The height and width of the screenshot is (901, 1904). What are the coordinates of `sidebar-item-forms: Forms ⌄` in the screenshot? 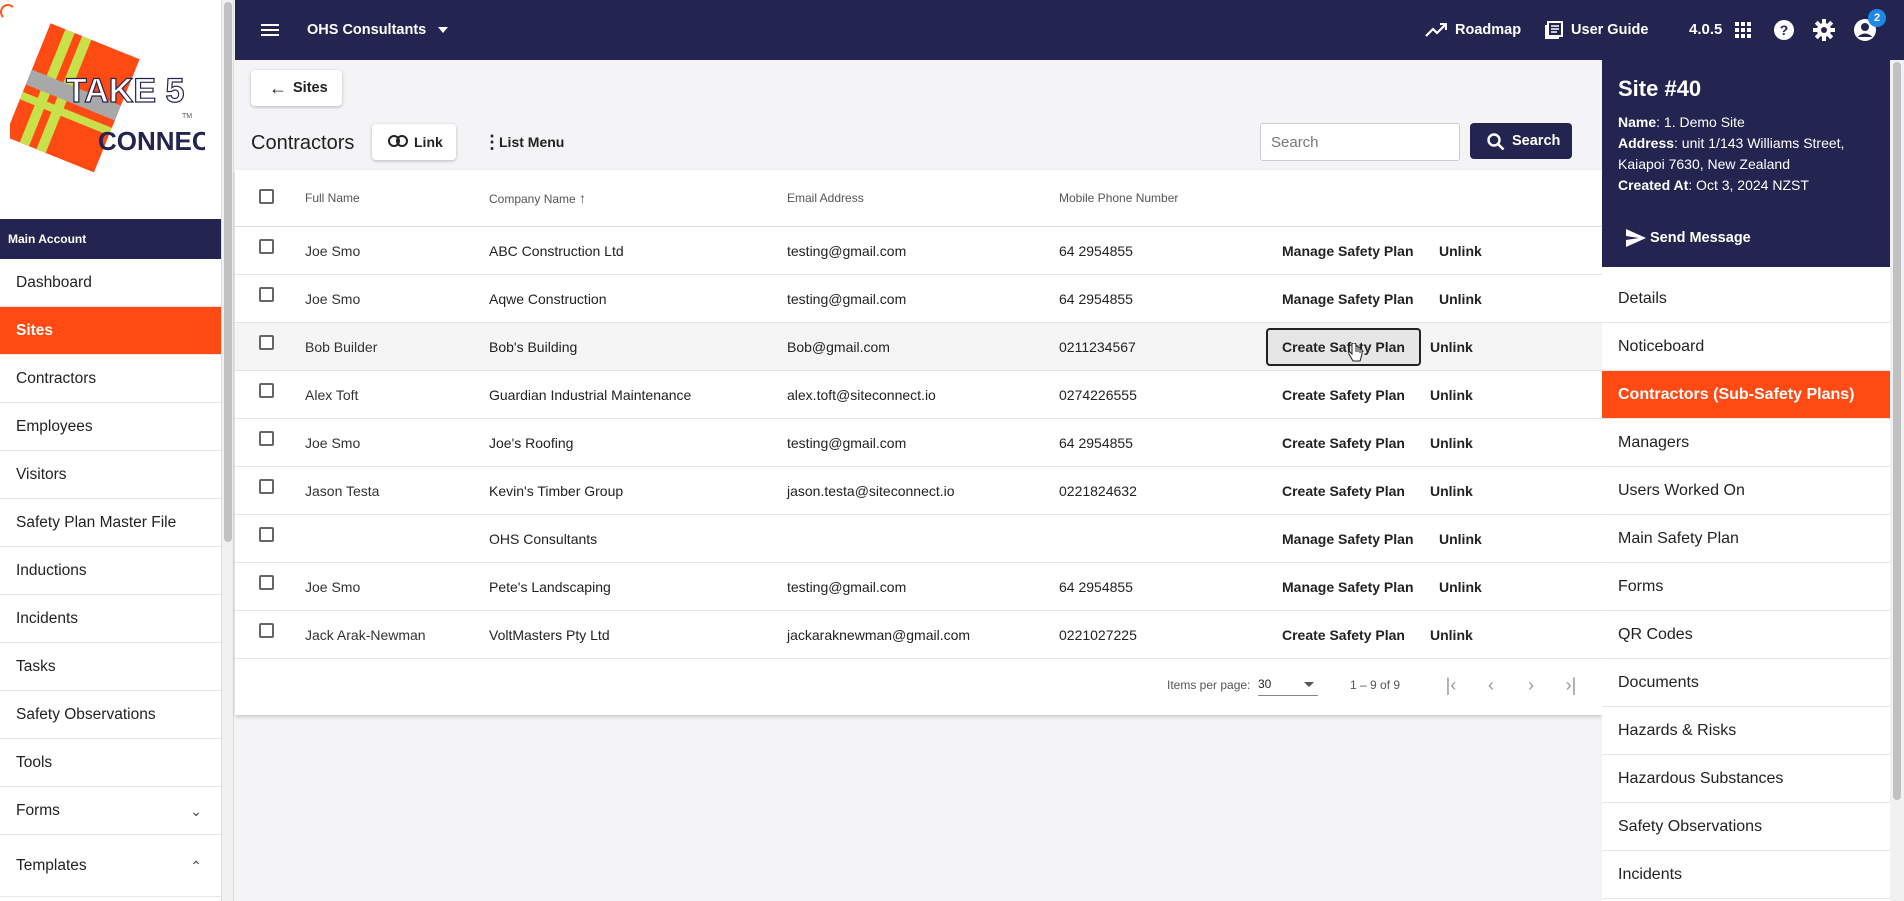 It's located at (110, 811).